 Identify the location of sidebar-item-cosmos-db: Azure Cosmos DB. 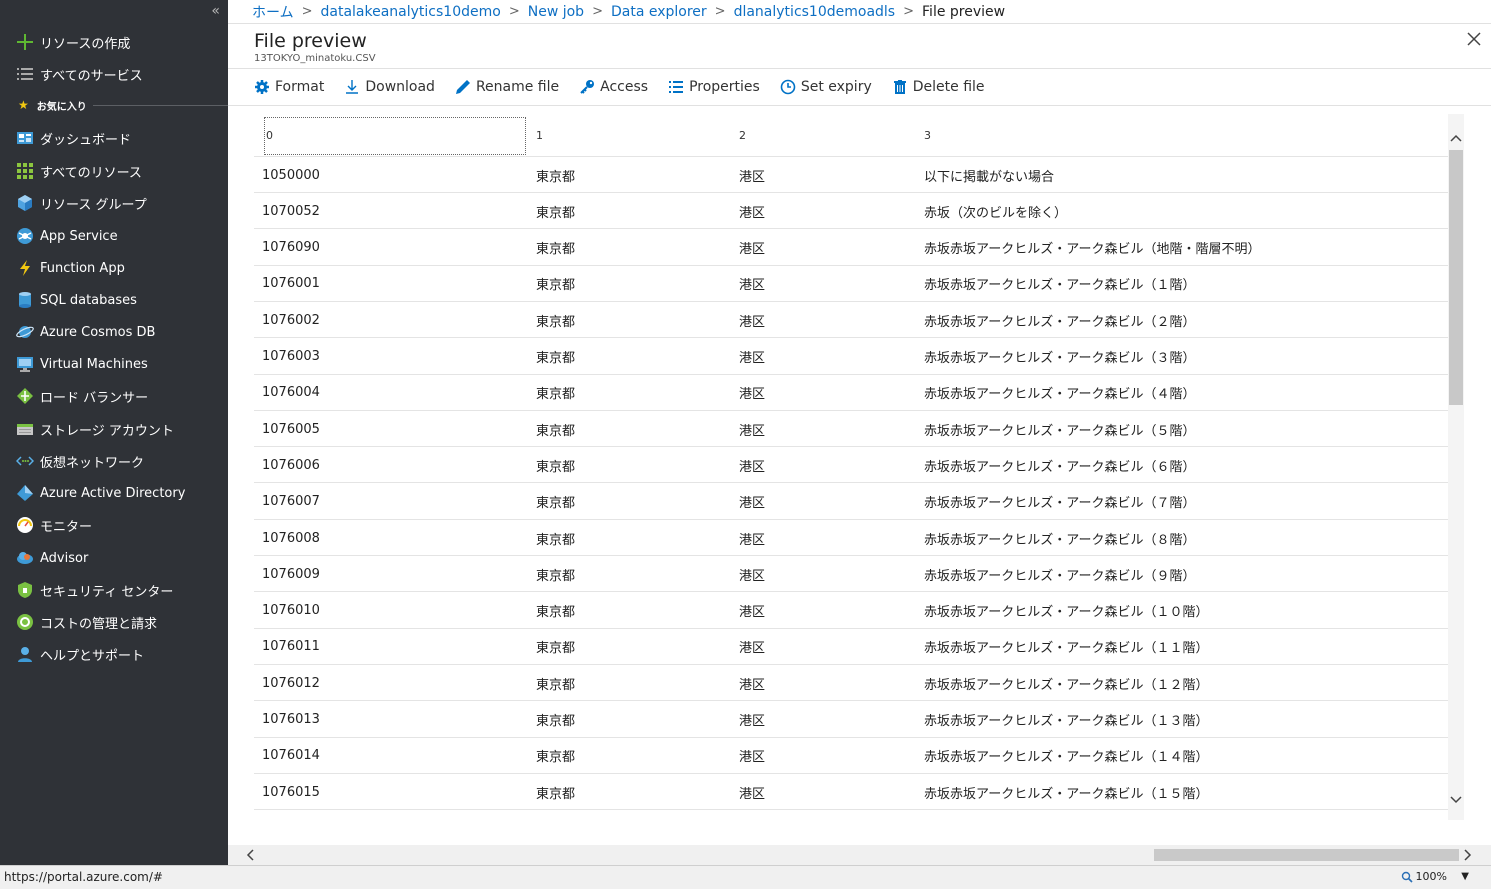
(114, 332).